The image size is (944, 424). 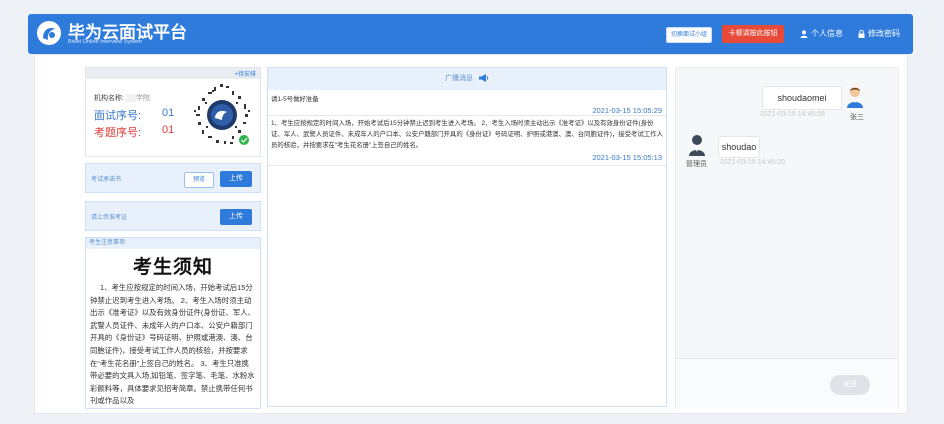 What do you see at coordinates (173, 73) in the screenshot?
I see `info-card-topbar: +待安排` at bounding box center [173, 73].